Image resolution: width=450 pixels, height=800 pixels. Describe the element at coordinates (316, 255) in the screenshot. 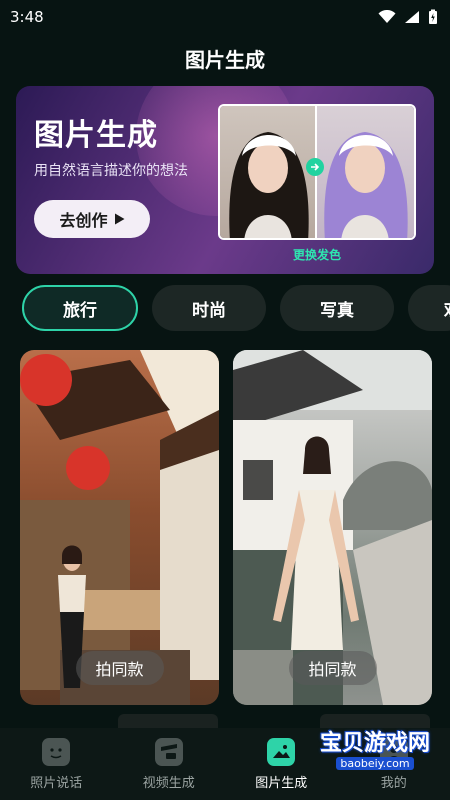

I see `compare-caption: 更换发色` at that location.